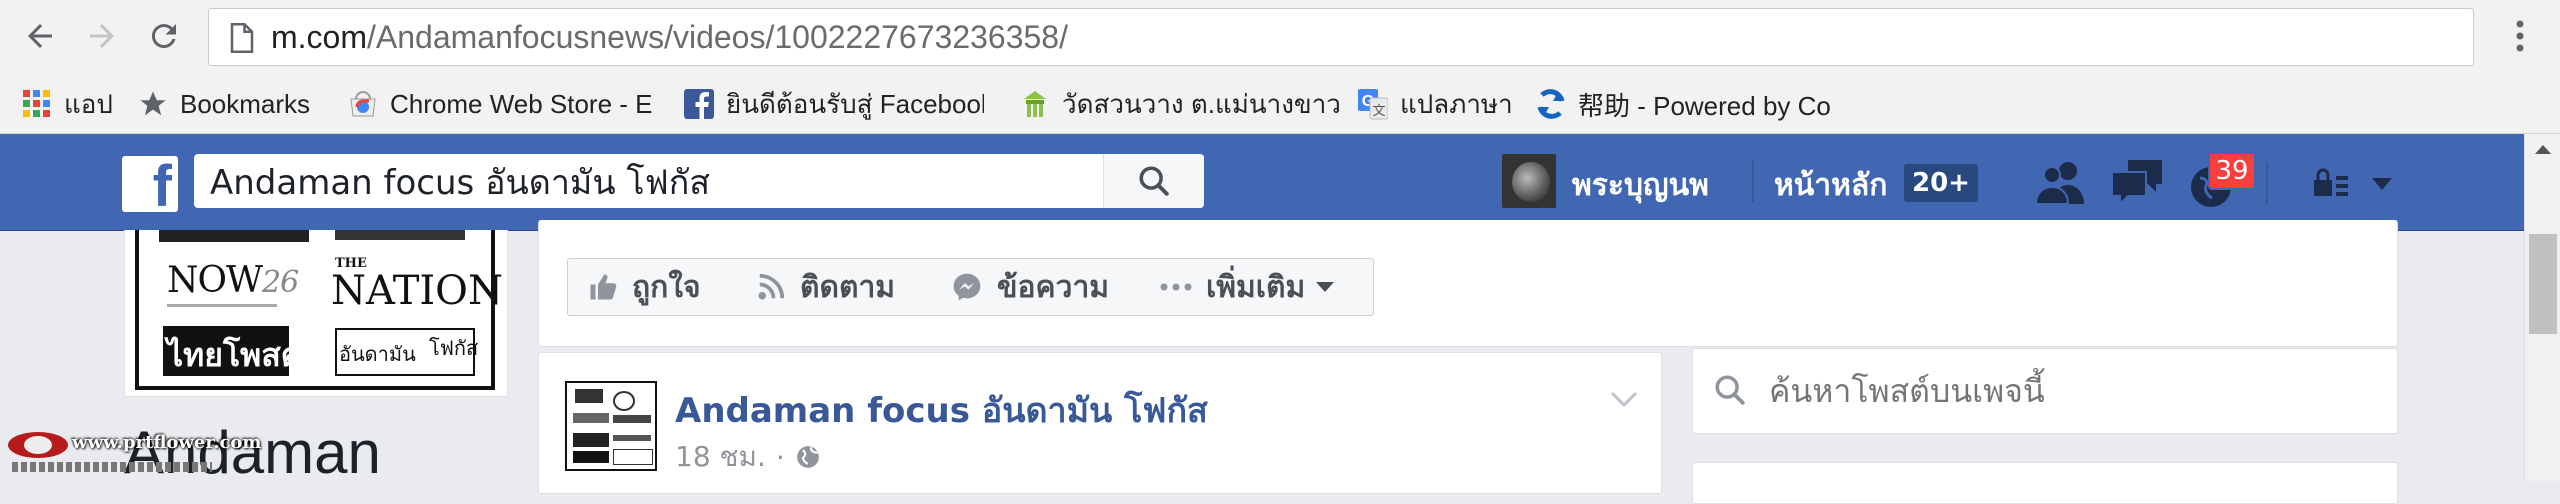 The height and width of the screenshot is (504, 2560). I want to click on more-button: เพิ่มเติม, so click(1257, 287).